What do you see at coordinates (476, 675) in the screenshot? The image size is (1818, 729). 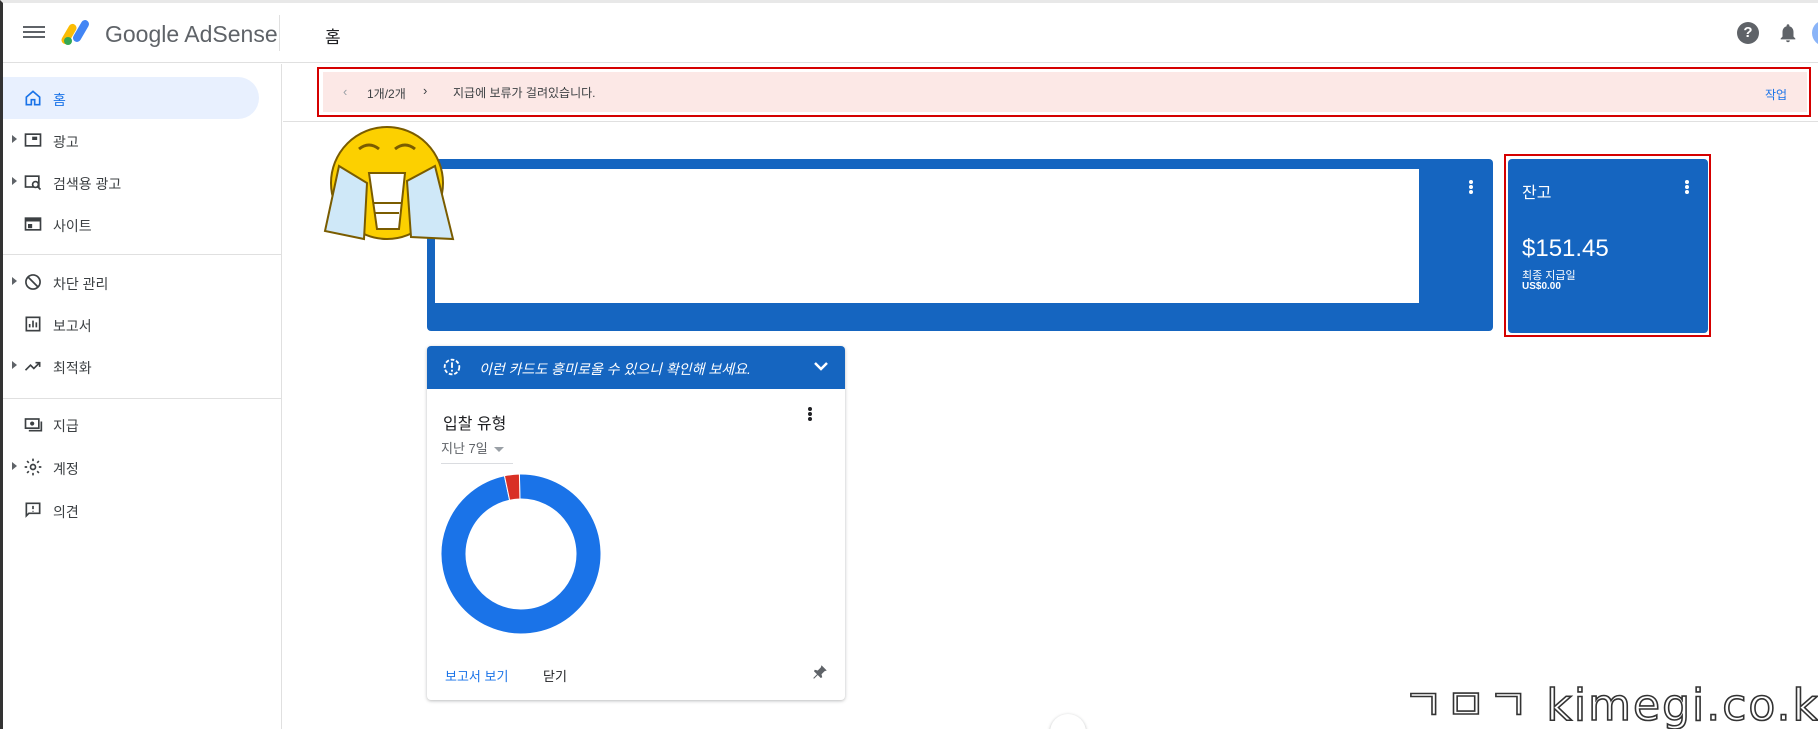 I see `view-report-link: 보고서 보기` at bounding box center [476, 675].